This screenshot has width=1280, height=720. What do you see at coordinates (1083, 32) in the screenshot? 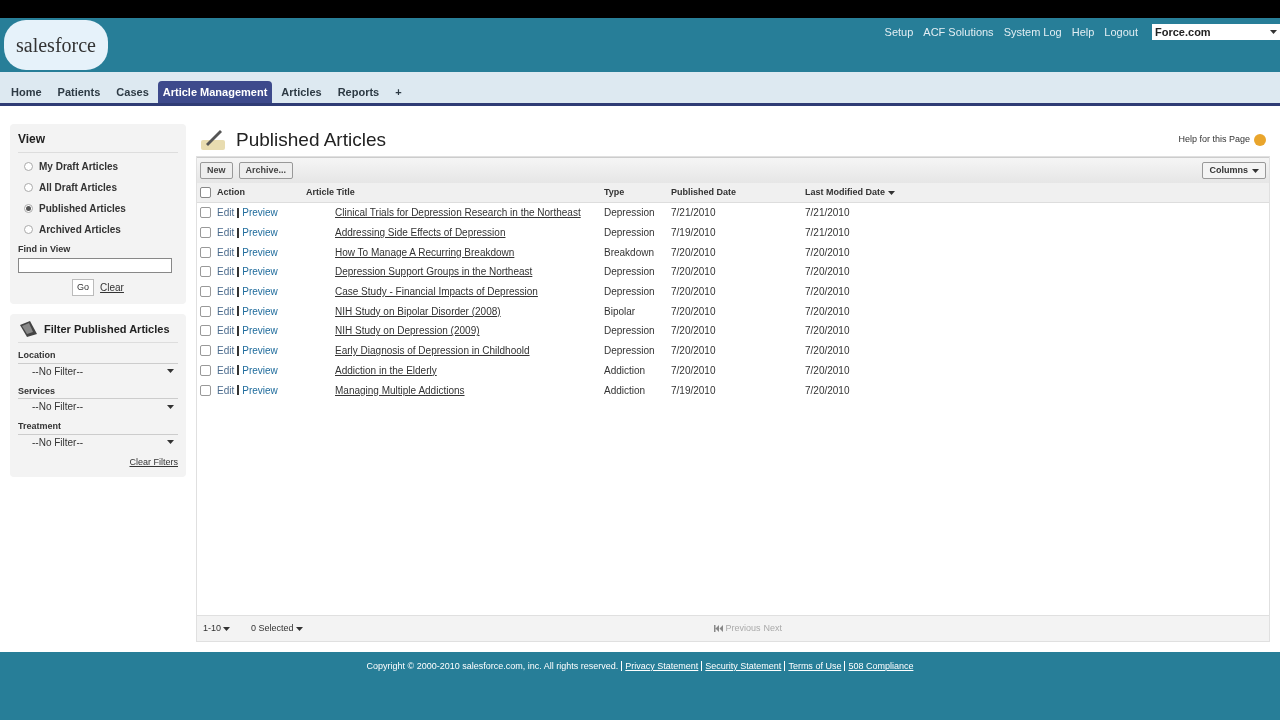
I see `header-link: Help` at bounding box center [1083, 32].